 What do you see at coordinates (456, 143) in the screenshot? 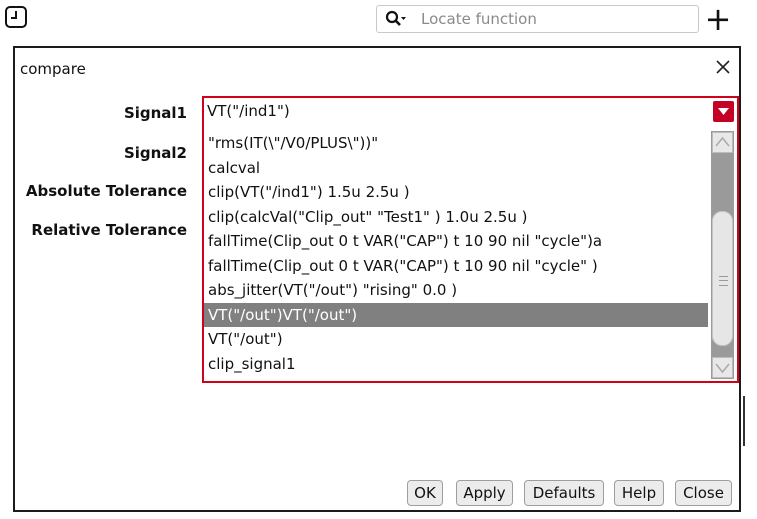
I see `option-item: "rms(IT(\"/V0/PLUS\"))"` at bounding box center [456, 143].